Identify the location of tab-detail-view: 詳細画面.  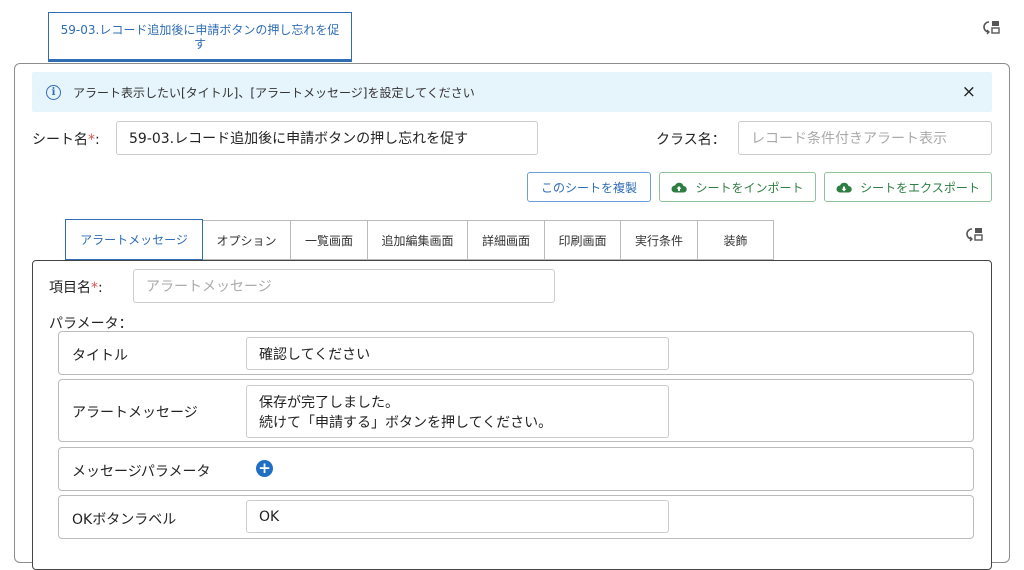
(506, 240).